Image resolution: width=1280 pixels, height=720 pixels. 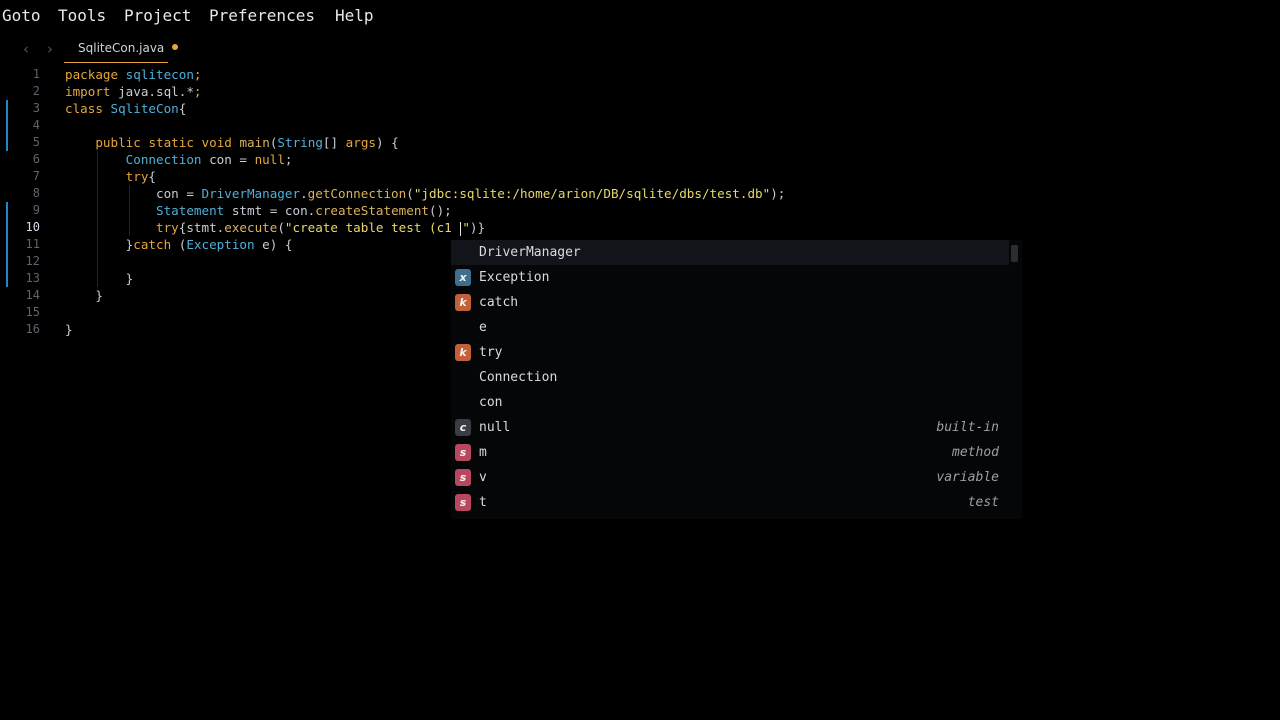 I want to click on code-token: "create table test (c1, so click(x=372, y=227).